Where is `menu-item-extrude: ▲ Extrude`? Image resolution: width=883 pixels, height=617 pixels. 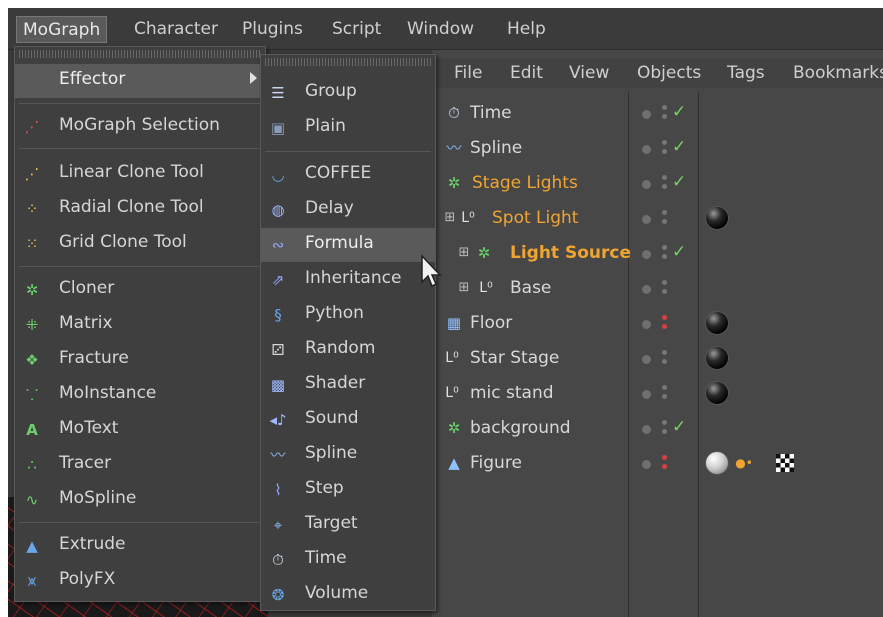
menu-item-extrude: ▲ Extrude is located at coordinates (140, 546).